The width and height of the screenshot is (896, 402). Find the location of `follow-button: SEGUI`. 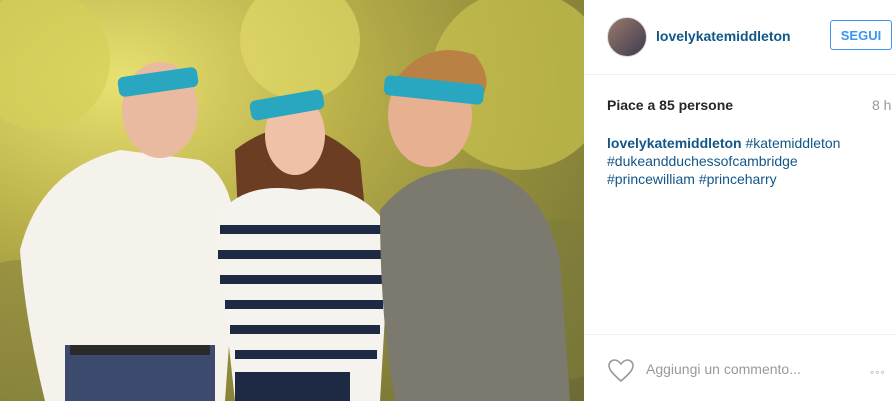

follow-button: SEGUI is located at coordinates (861, 35).